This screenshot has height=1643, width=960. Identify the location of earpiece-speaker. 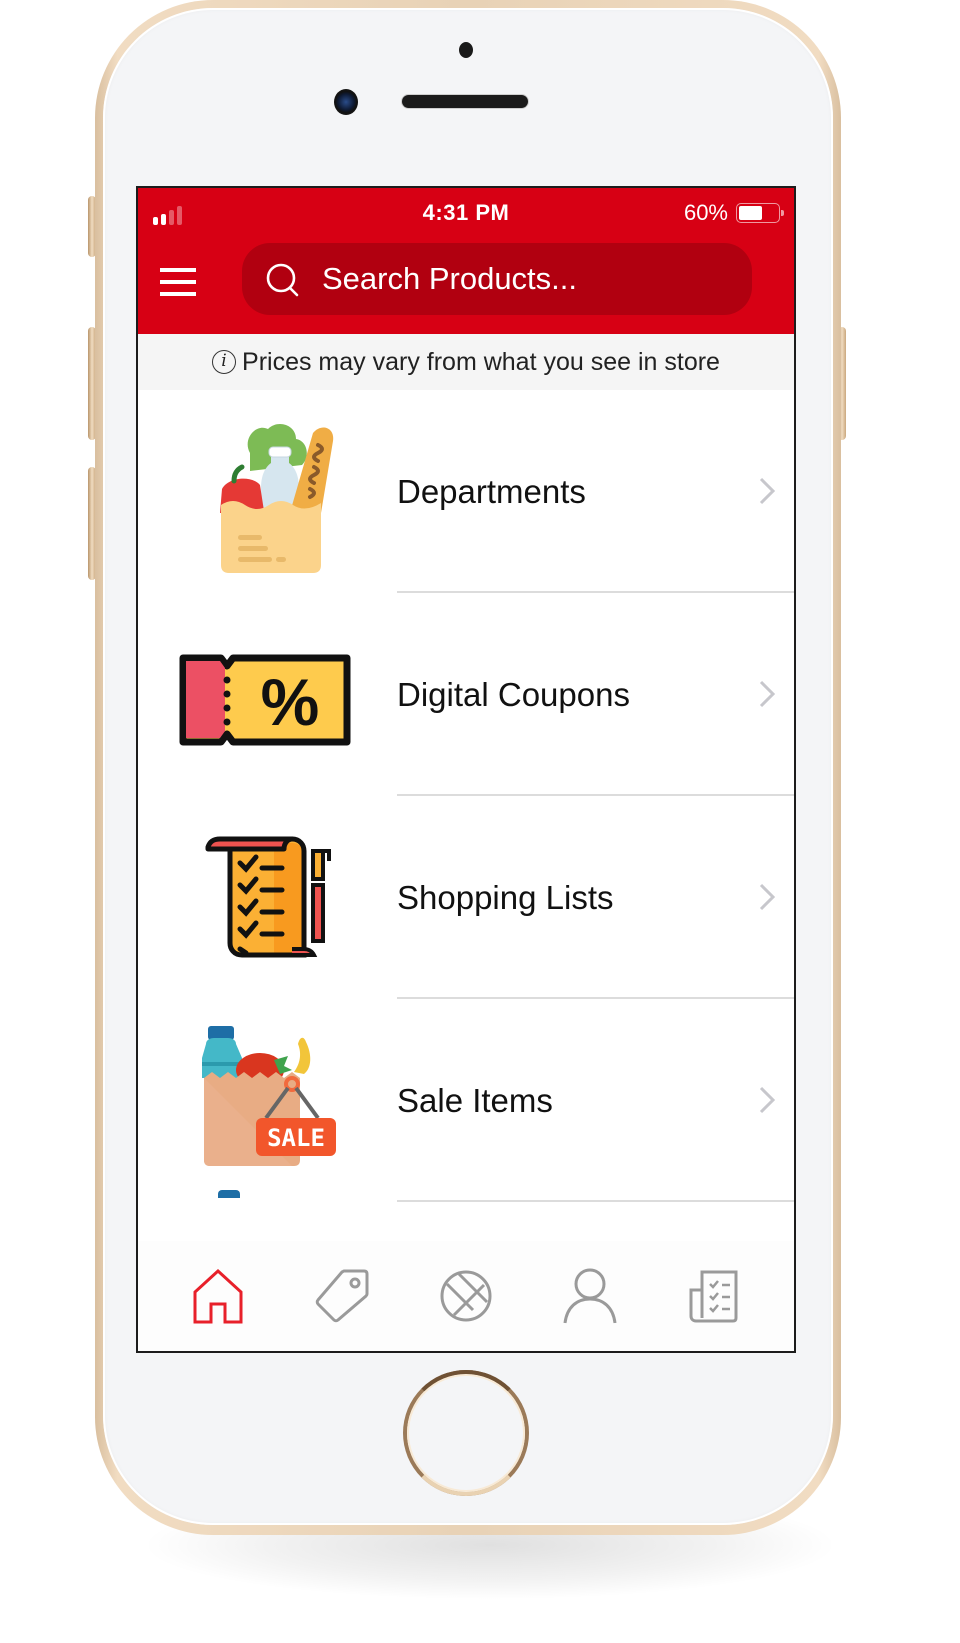
(465, 101).